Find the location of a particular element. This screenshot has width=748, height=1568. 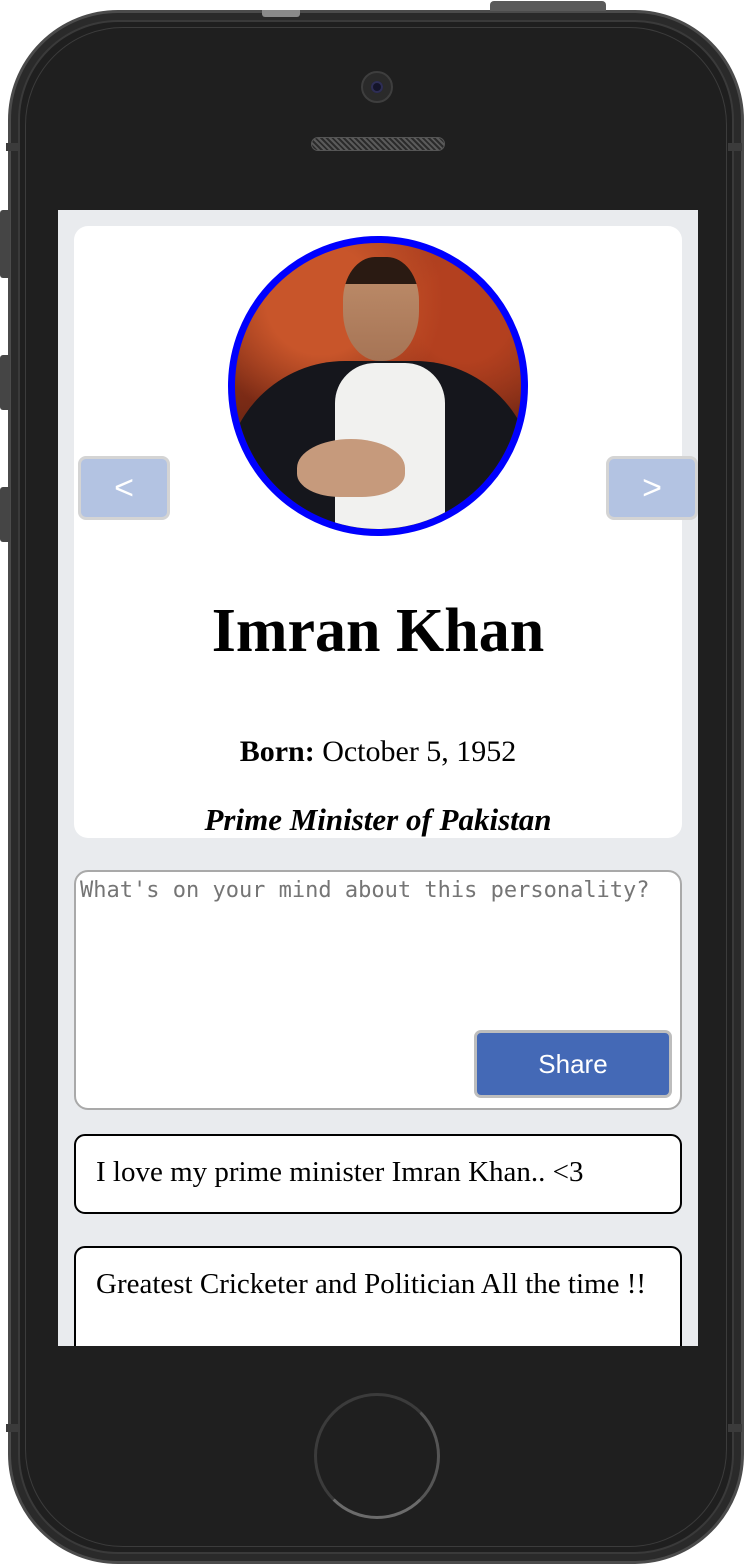

comment-text: I love my prime minister Imran Khan.. <3 is located at coordinates (340, 1172).